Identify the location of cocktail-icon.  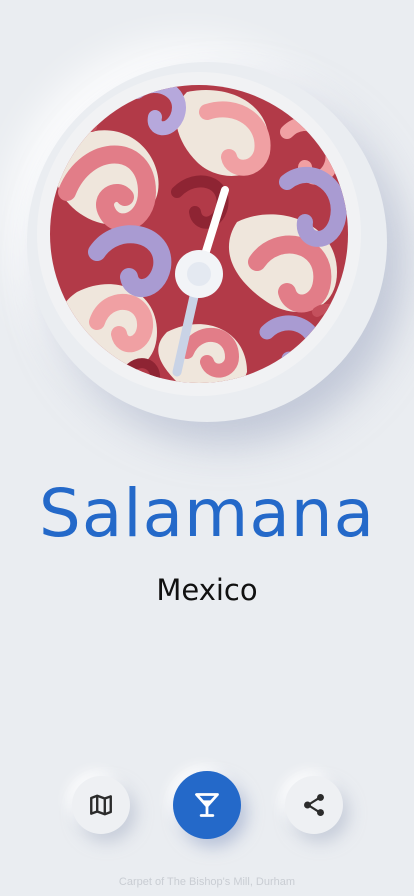
(207, 805).